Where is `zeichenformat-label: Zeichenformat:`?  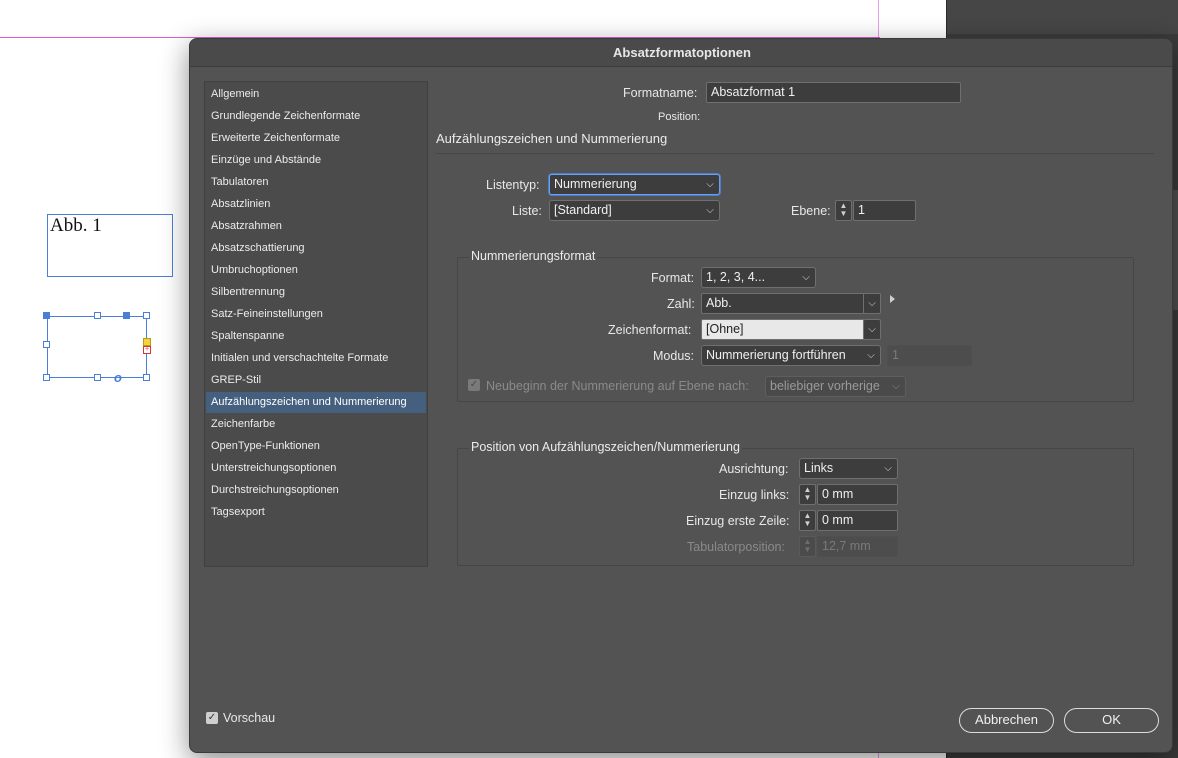 zeichenformat-label: Zeichenformat: is located at coordinates (650, 330).